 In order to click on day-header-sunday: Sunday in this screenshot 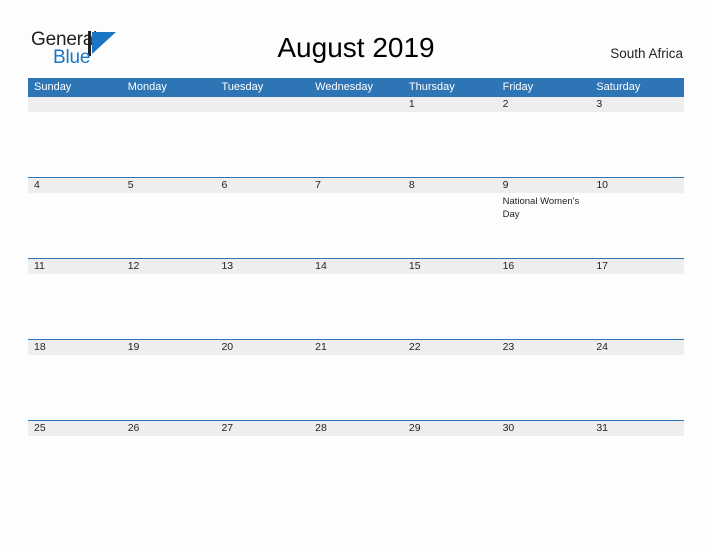, I will do `click(53, 87)`.